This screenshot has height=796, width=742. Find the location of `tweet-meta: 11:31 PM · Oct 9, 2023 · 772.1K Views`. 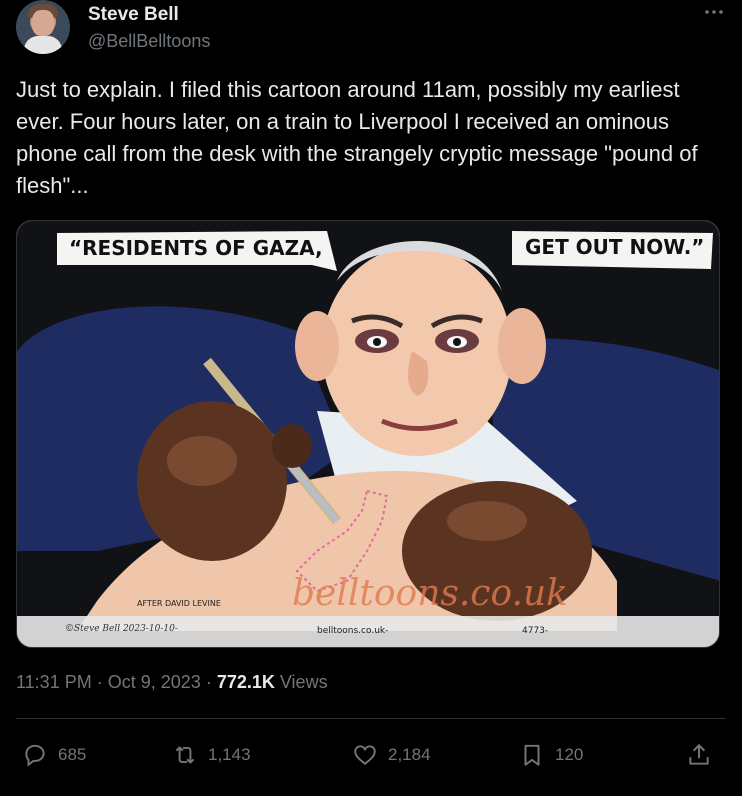

tweet-meta: 11:31 PM · Oct 9, 2023 · 772.1K Views is located at coordinates (172, 682).